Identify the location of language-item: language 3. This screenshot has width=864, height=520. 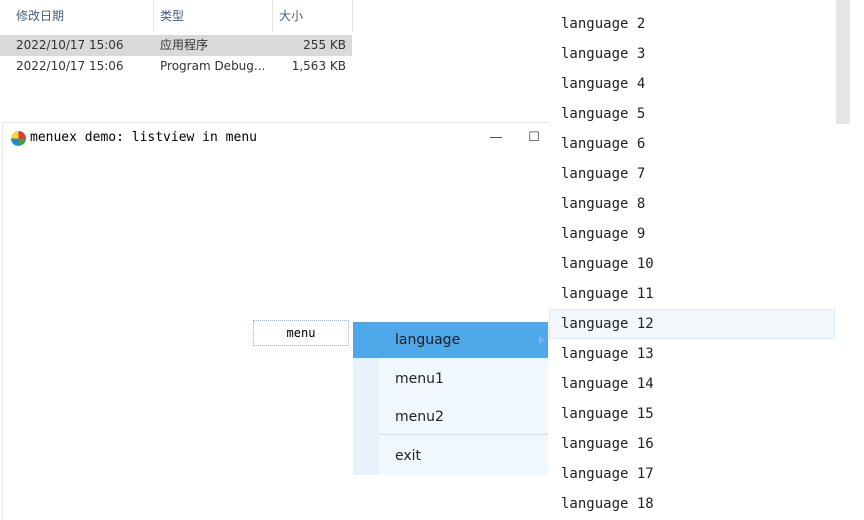
(692, 54).